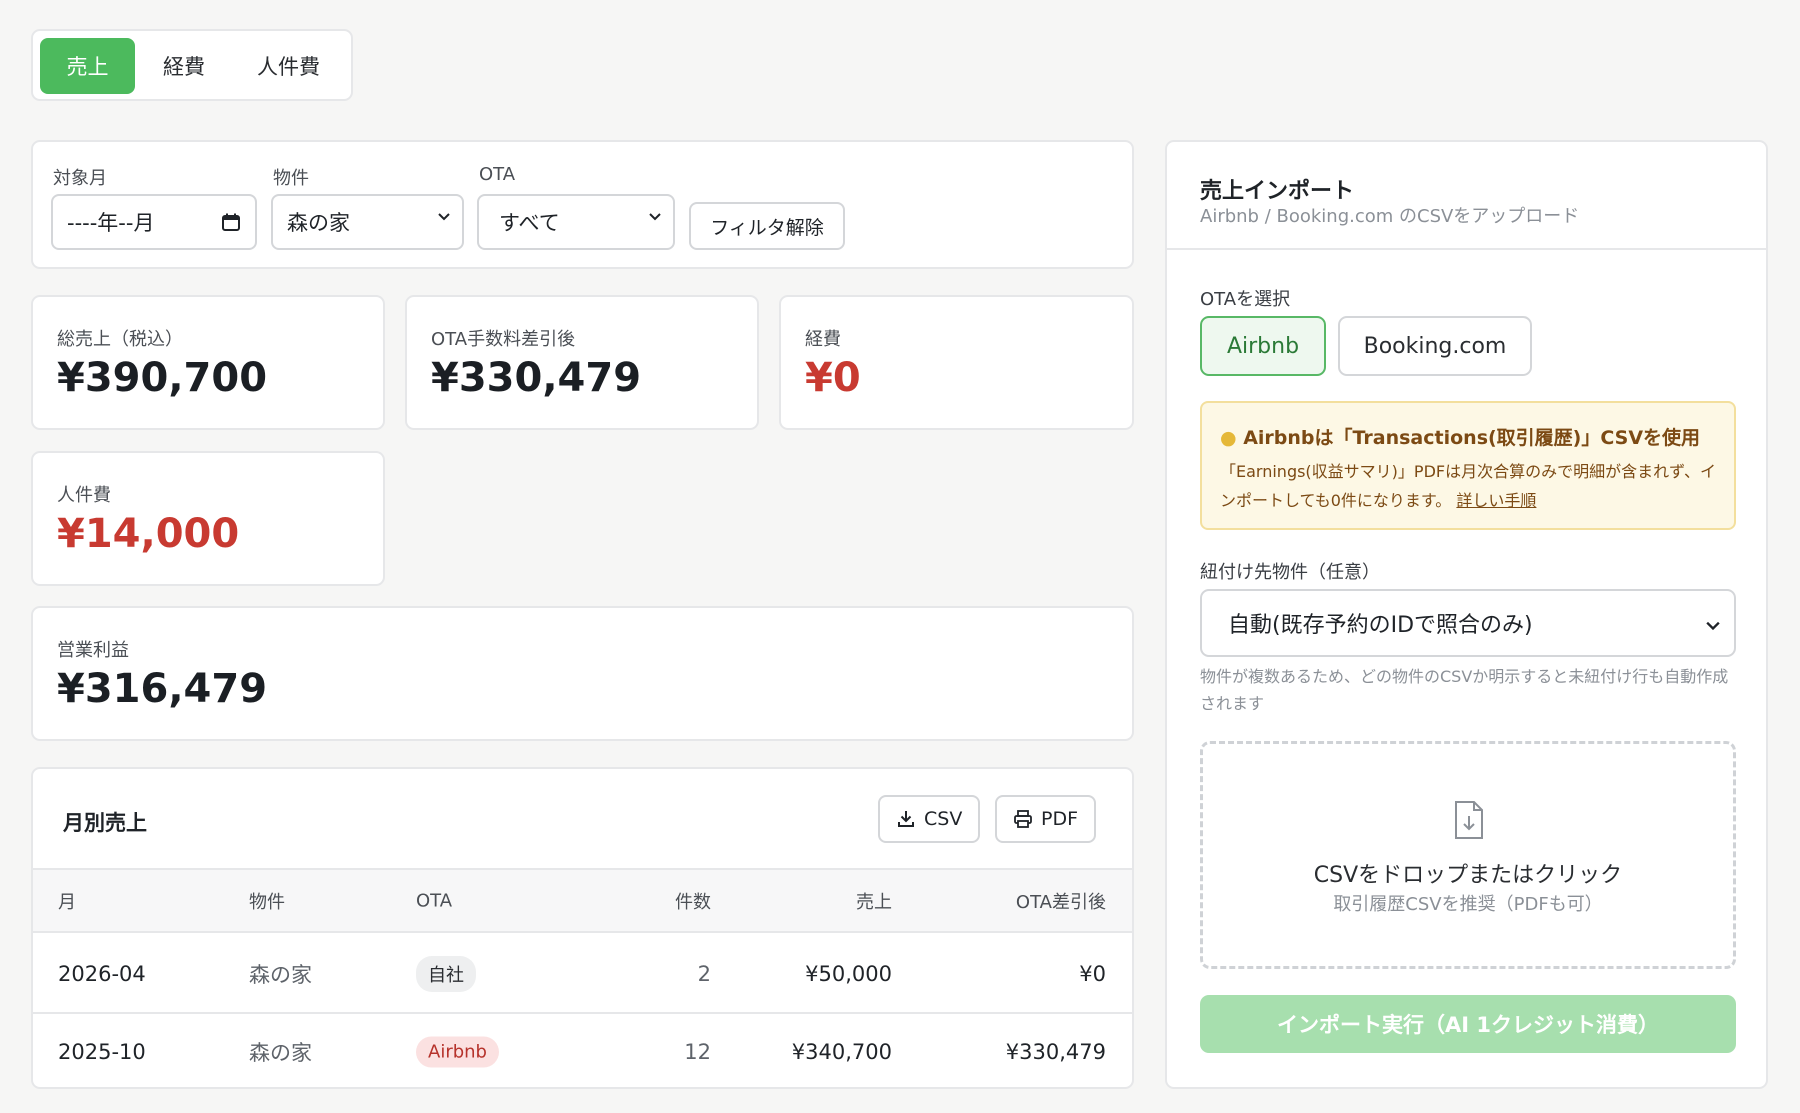 This screenshot has width=1800, height=1113. What do you see at coordinates (1468, 875) in the screenshot?
I see `dropzone-title: CSVをドロップまたはクリック` at bounding box center [1468, 875].